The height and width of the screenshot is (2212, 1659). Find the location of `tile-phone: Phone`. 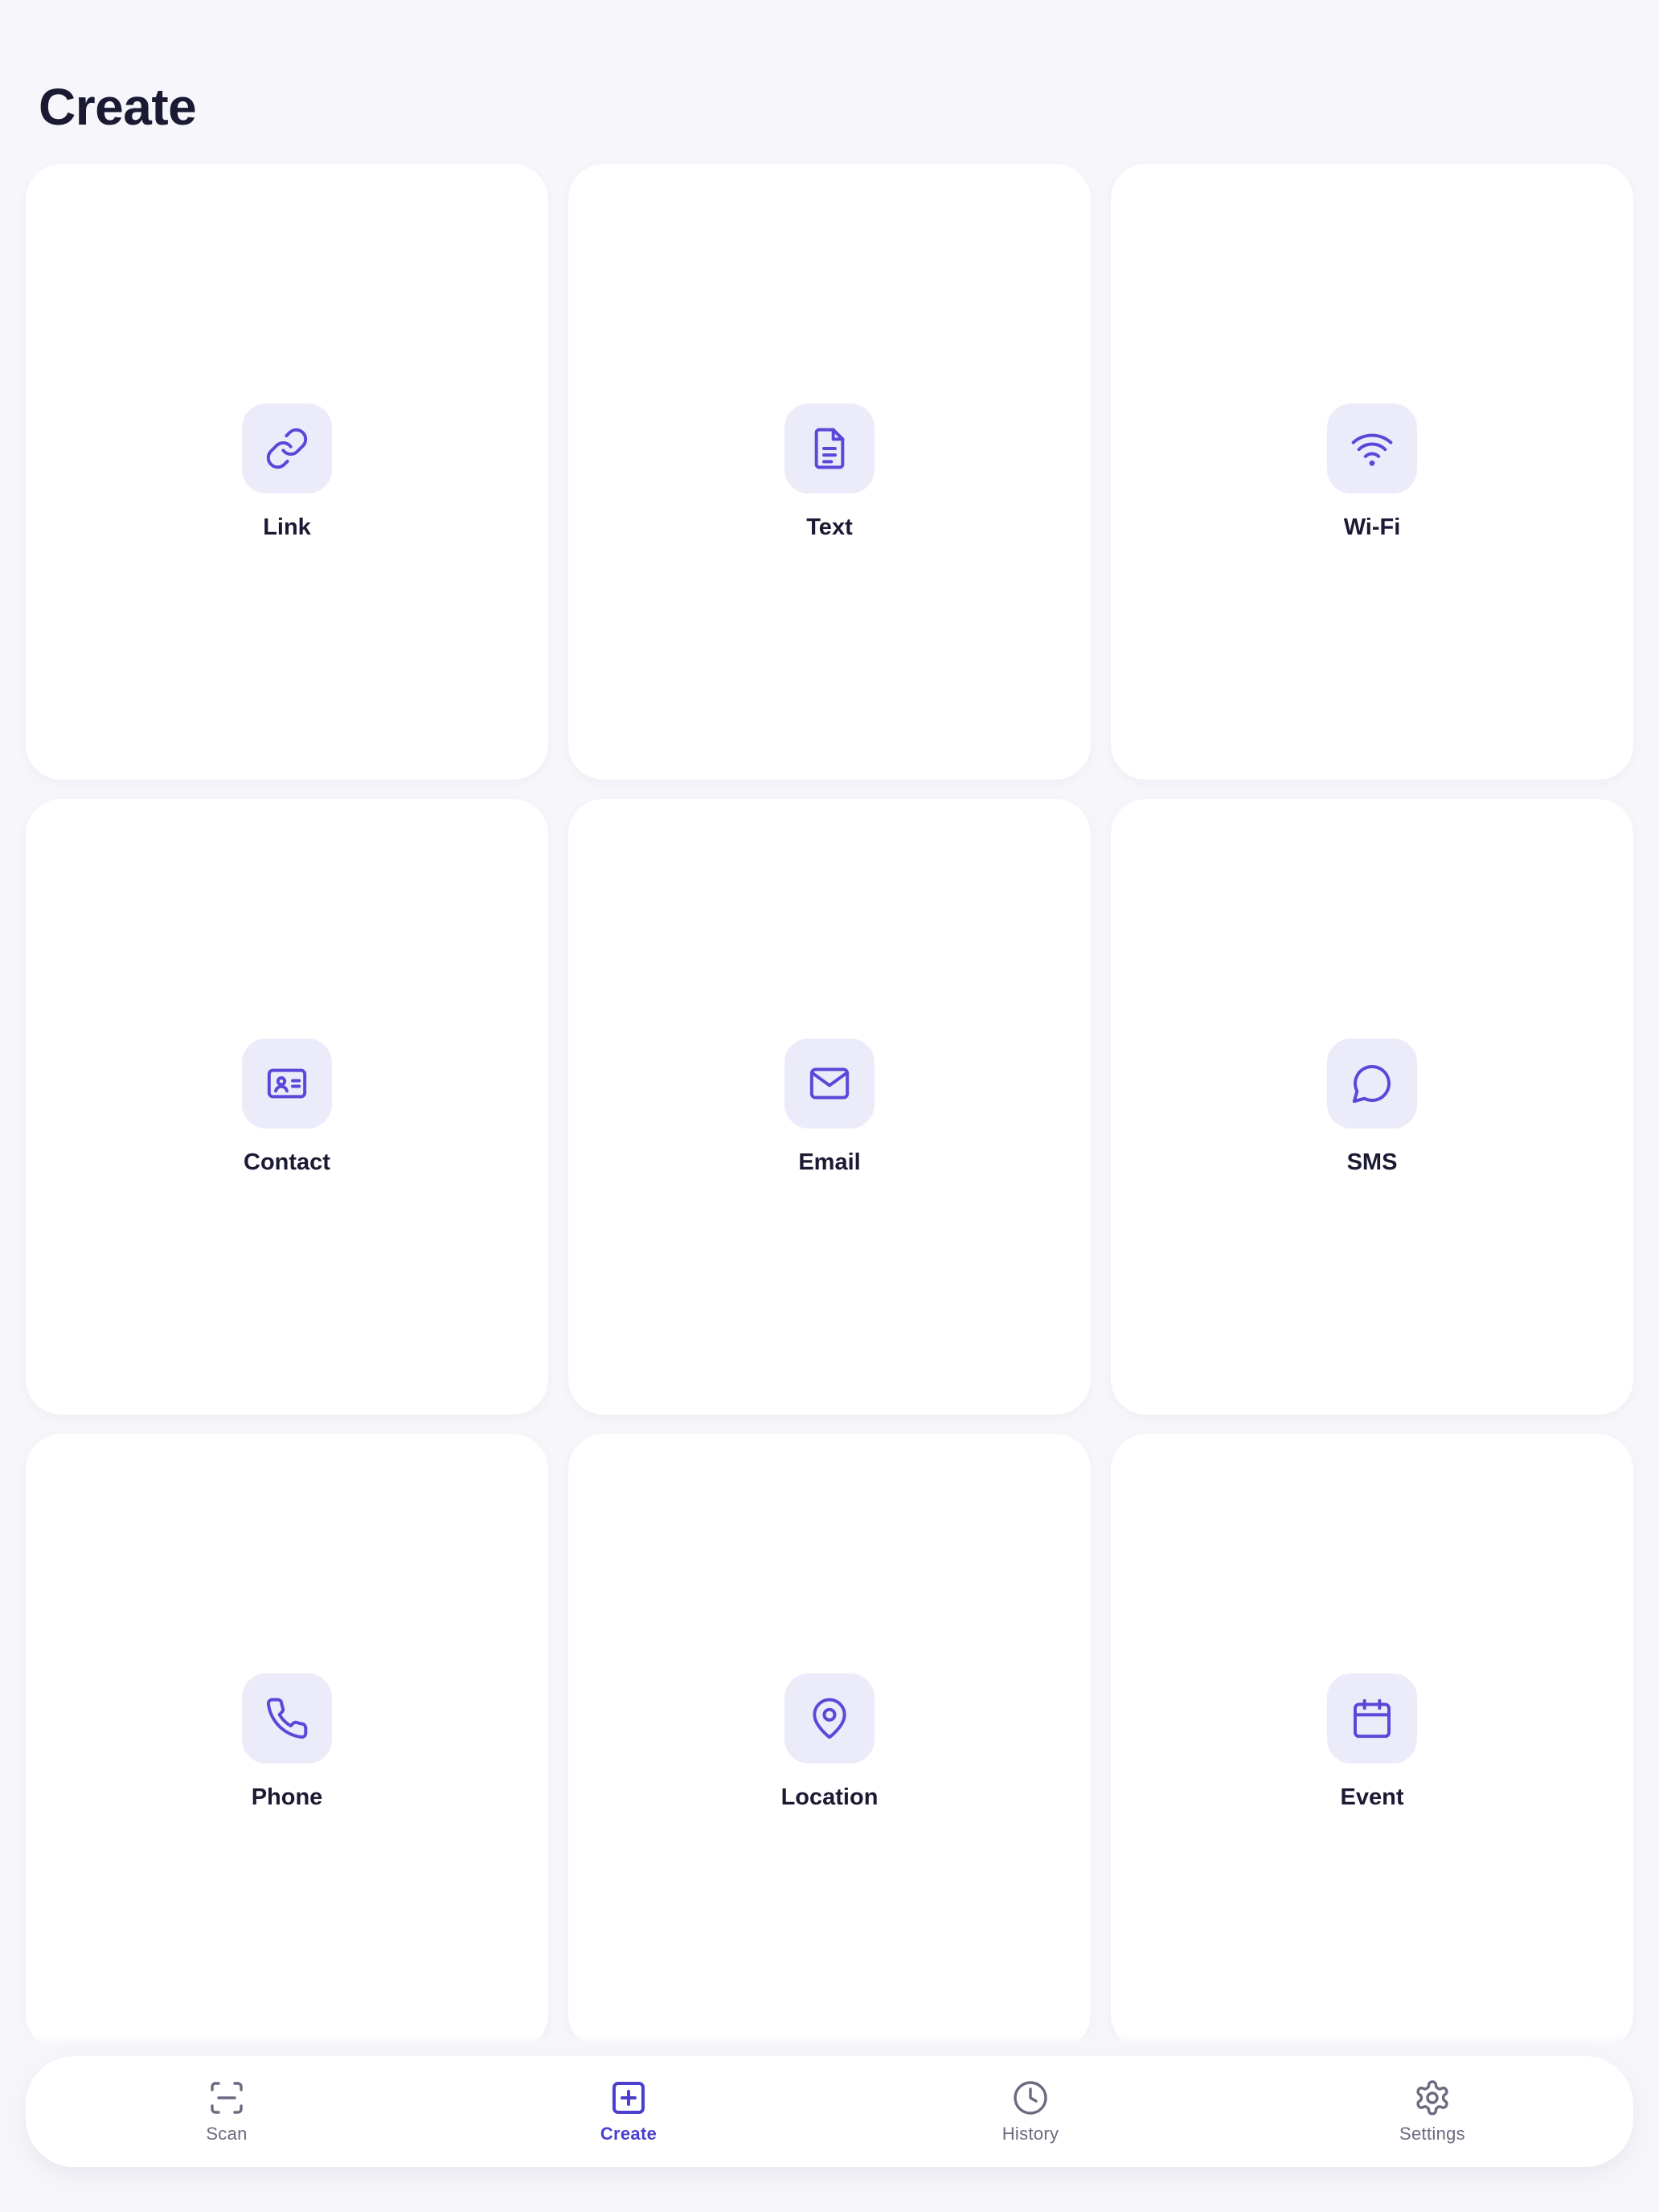

tile-phone: Phone is located at coordinates (287, 1742).